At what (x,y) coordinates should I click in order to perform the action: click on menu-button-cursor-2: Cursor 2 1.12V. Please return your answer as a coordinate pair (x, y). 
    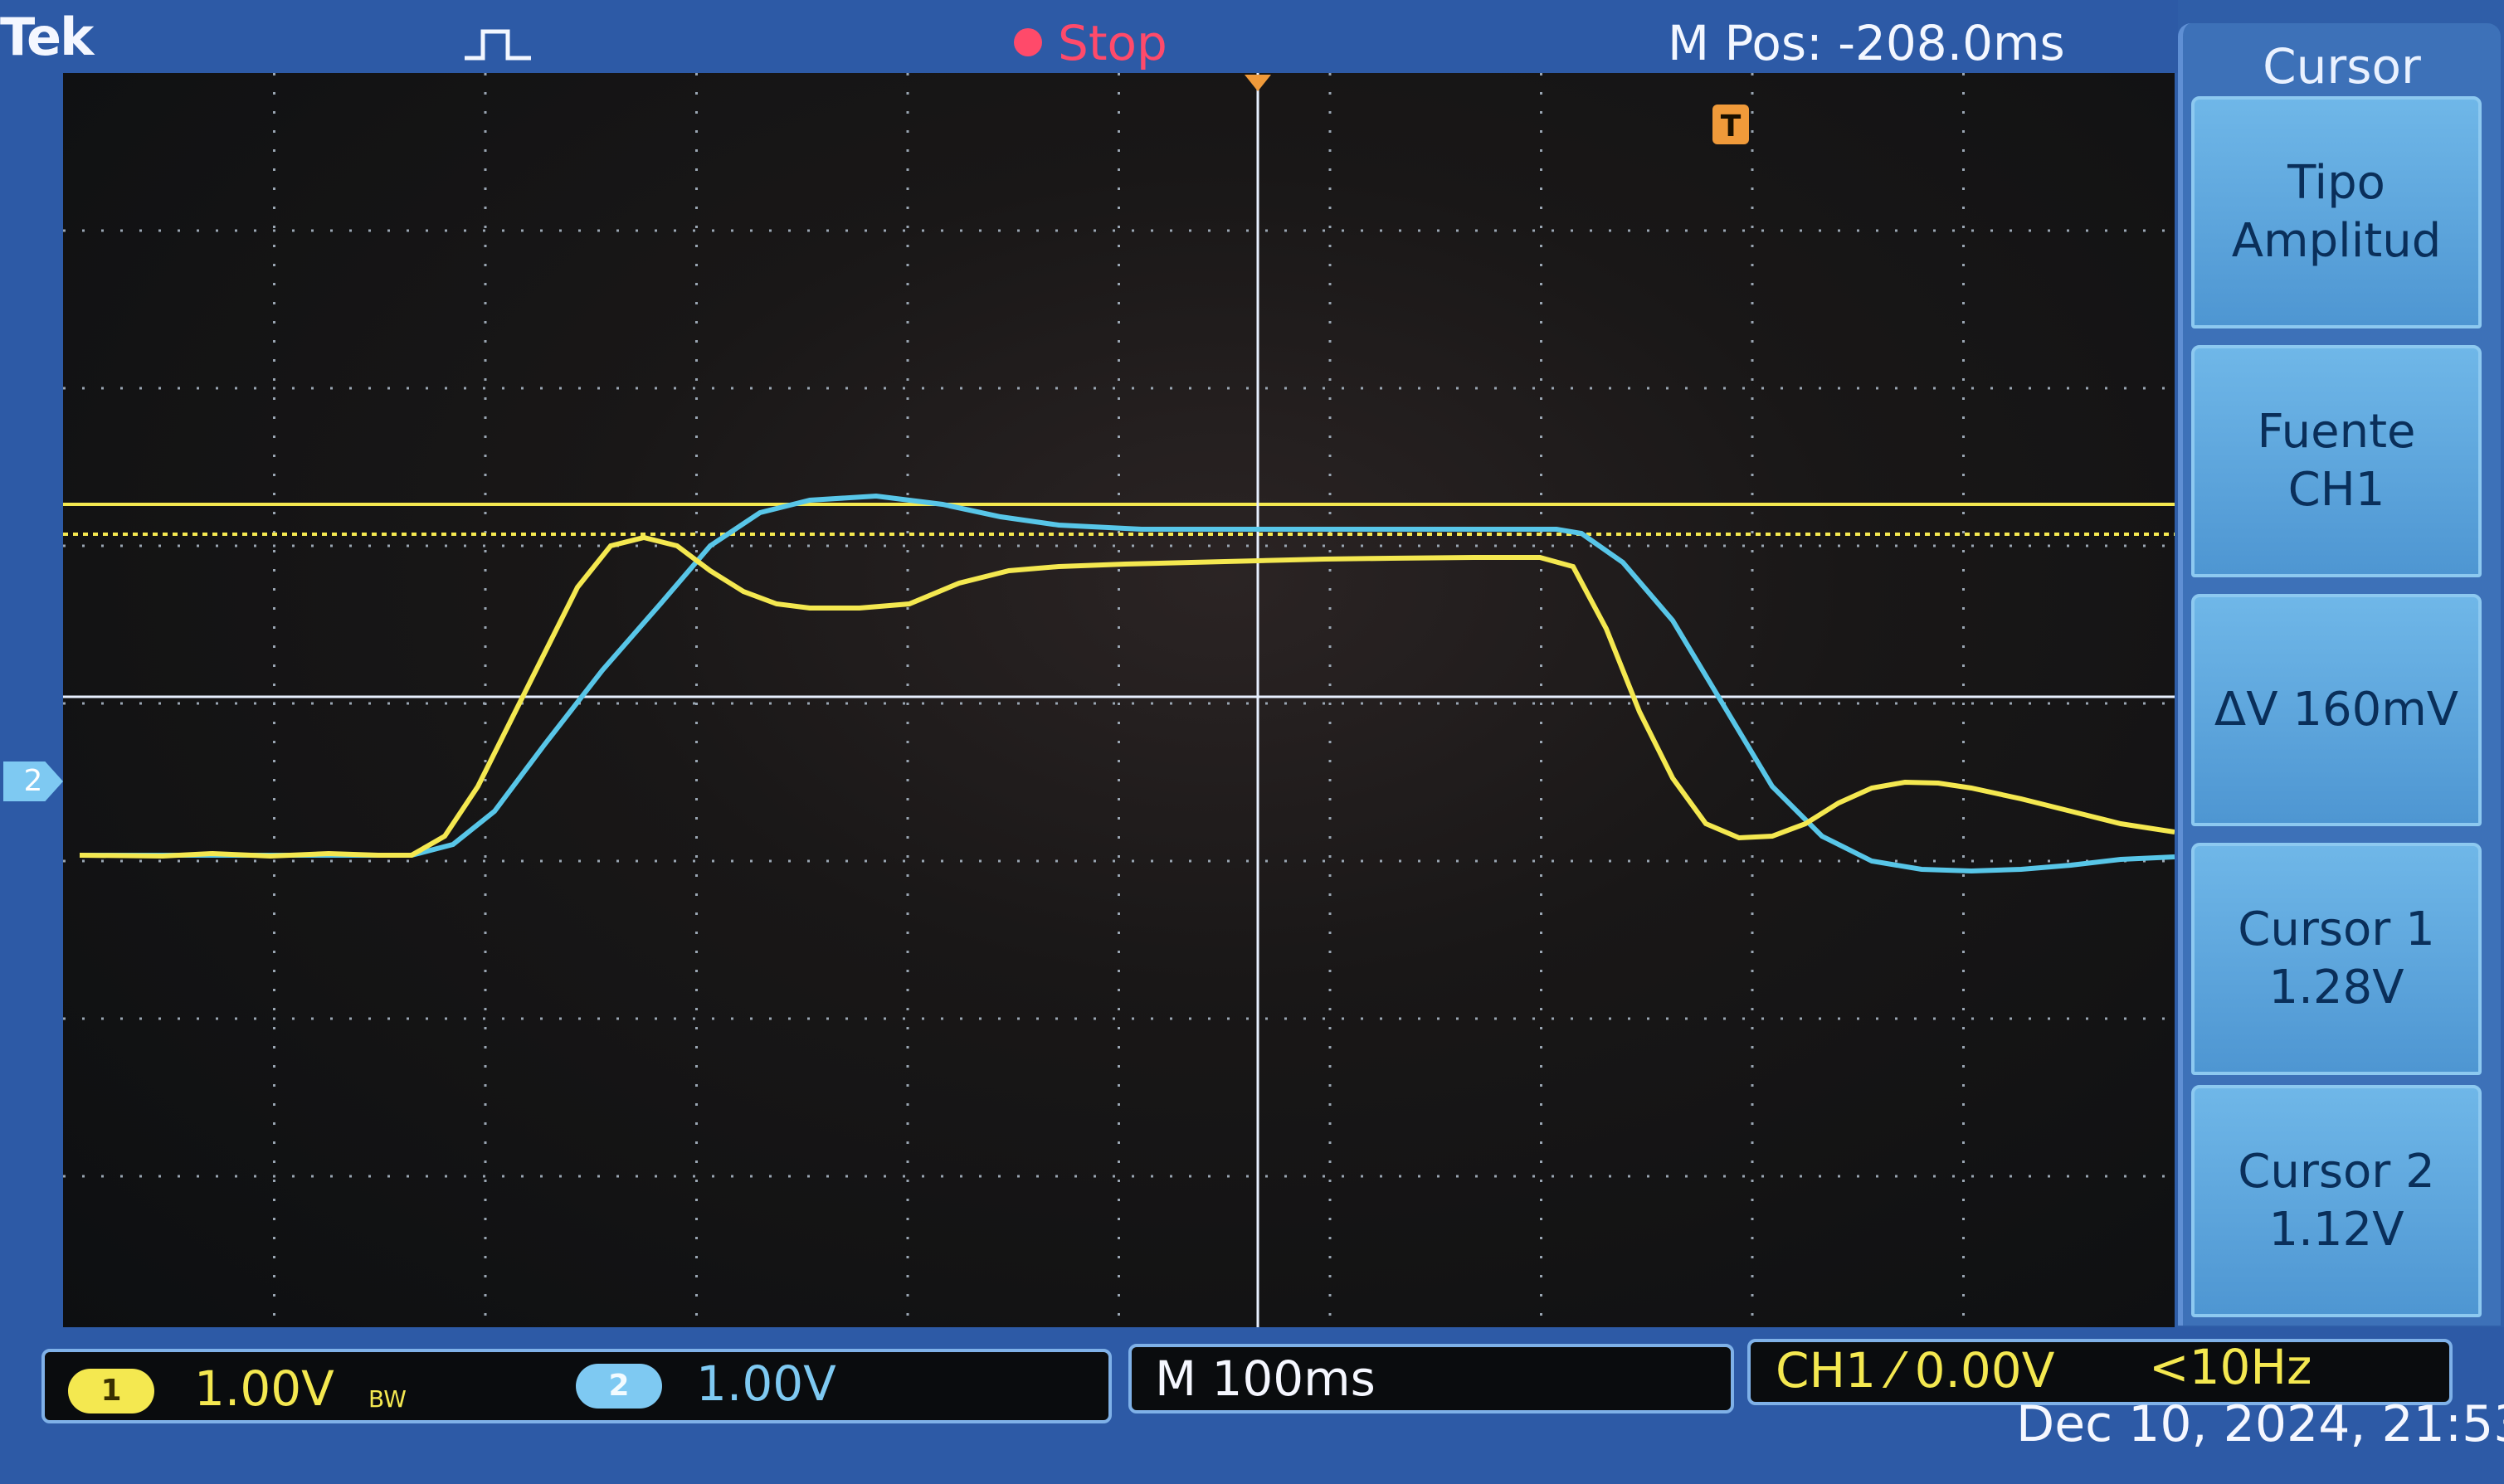
    Looking at the image, I should click on (2337, 1201).